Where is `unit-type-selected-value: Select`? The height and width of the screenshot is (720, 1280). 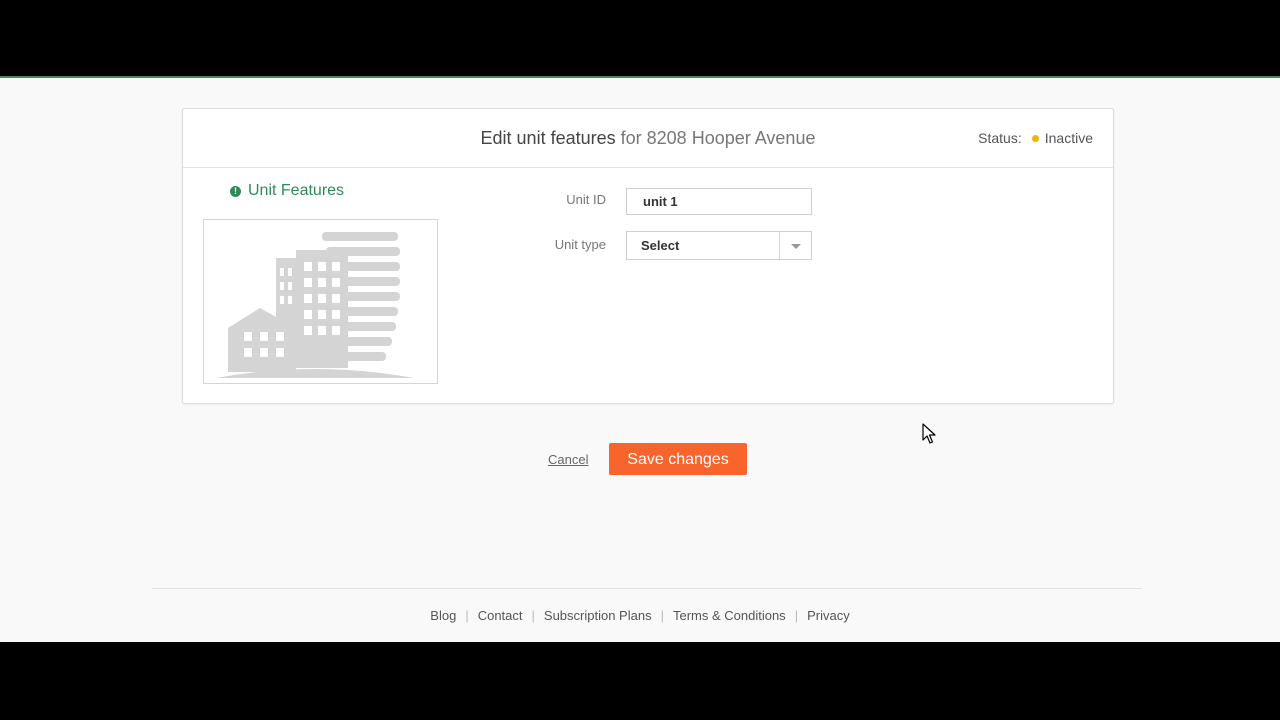 unit-type-selected-value: Select is located at coordinates (660, 245).